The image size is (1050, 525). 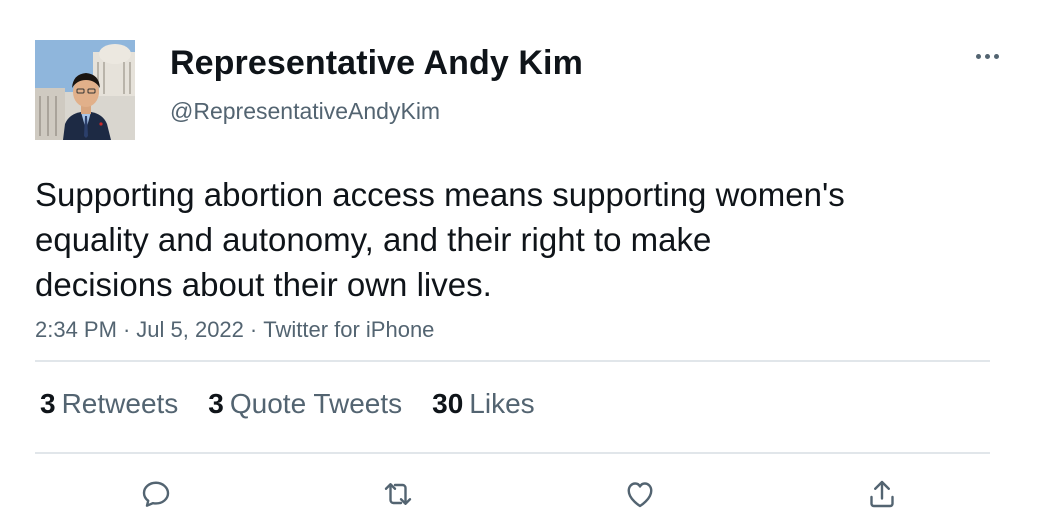 I want to click on tweet-date: Jul 5, 2022, so click(x=190, y=329).